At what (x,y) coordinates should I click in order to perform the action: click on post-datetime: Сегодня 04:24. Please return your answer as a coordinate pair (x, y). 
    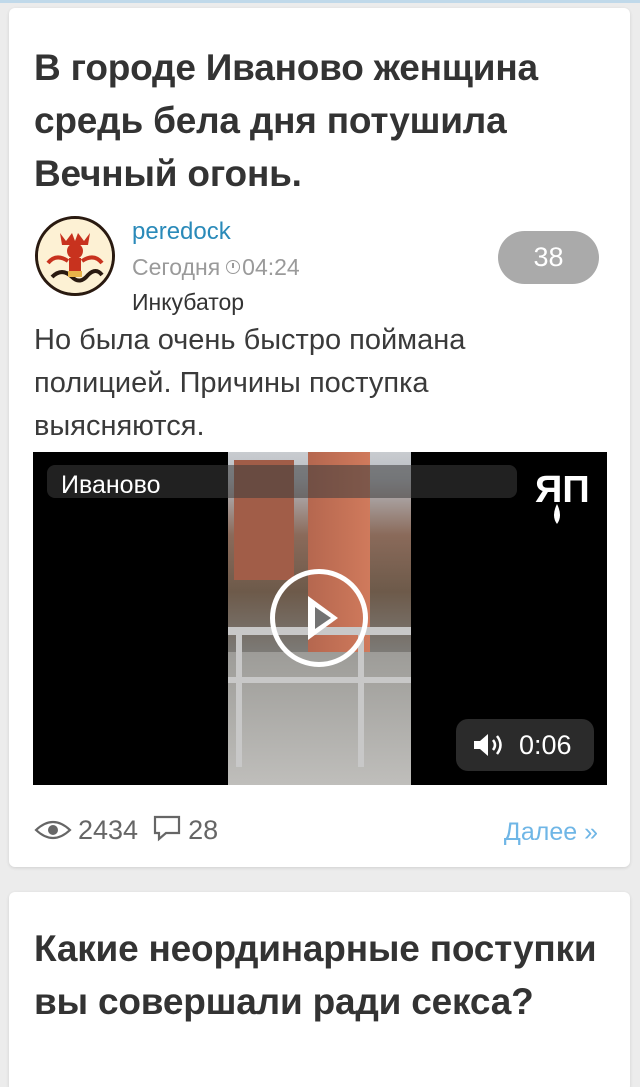
    Looking at the image, I should click on (216, 267).